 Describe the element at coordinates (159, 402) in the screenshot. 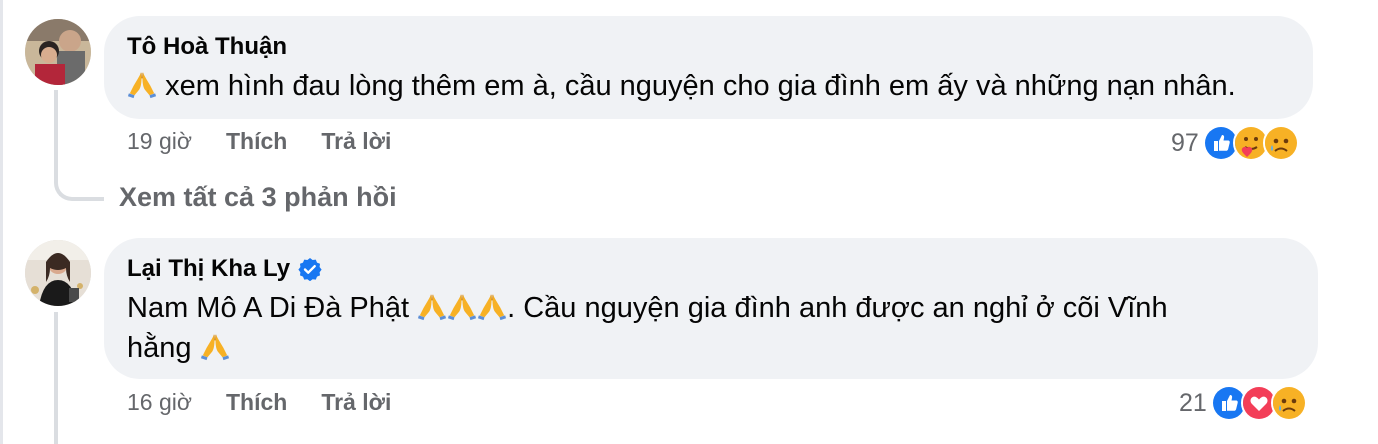

I see `comment-time: 16 giờ` at that location.